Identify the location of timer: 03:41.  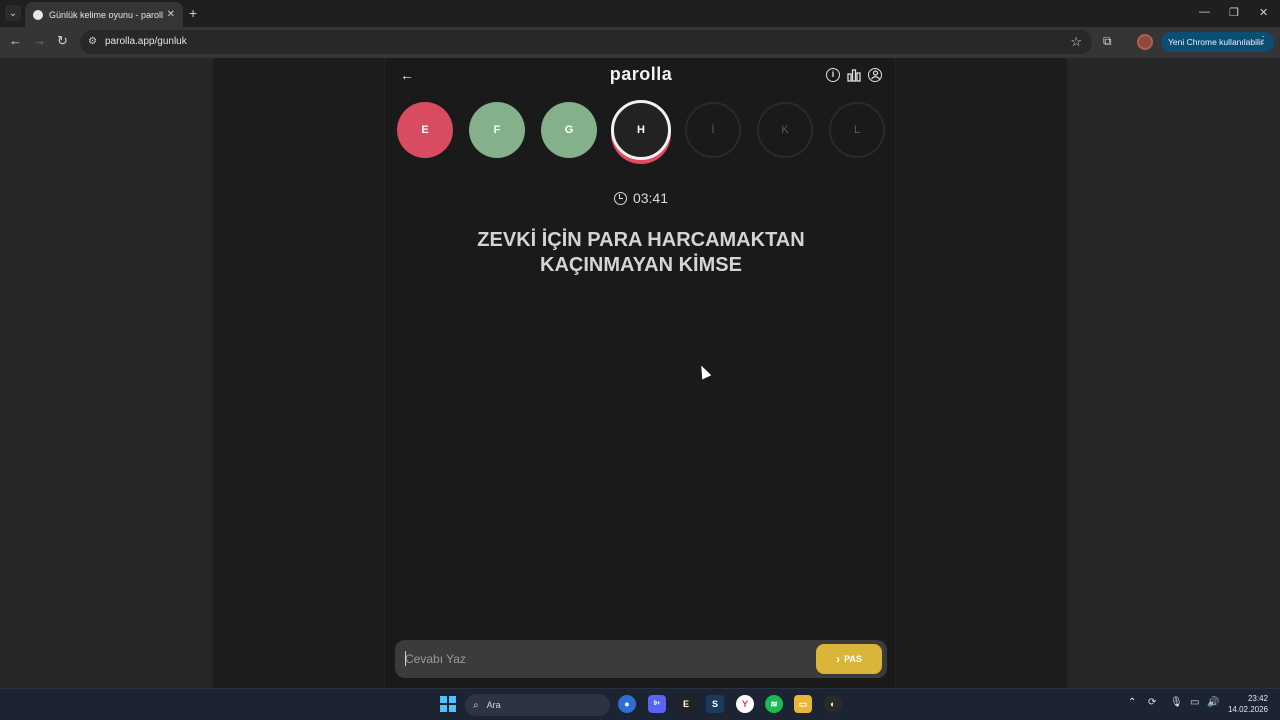
(641, 198).